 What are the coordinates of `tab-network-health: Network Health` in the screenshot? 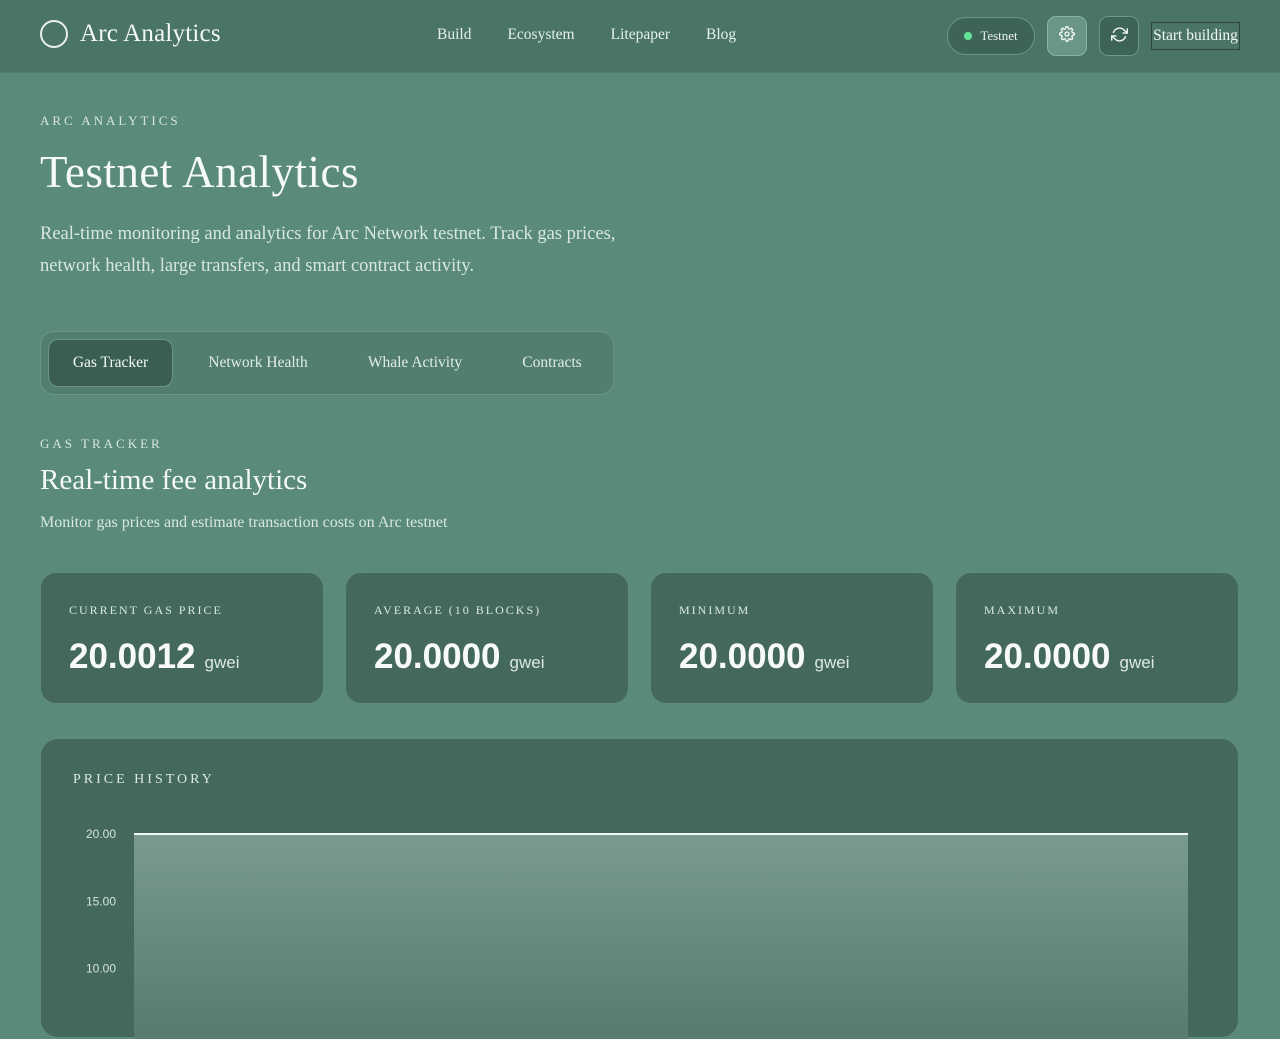 It's located at (258, 363).